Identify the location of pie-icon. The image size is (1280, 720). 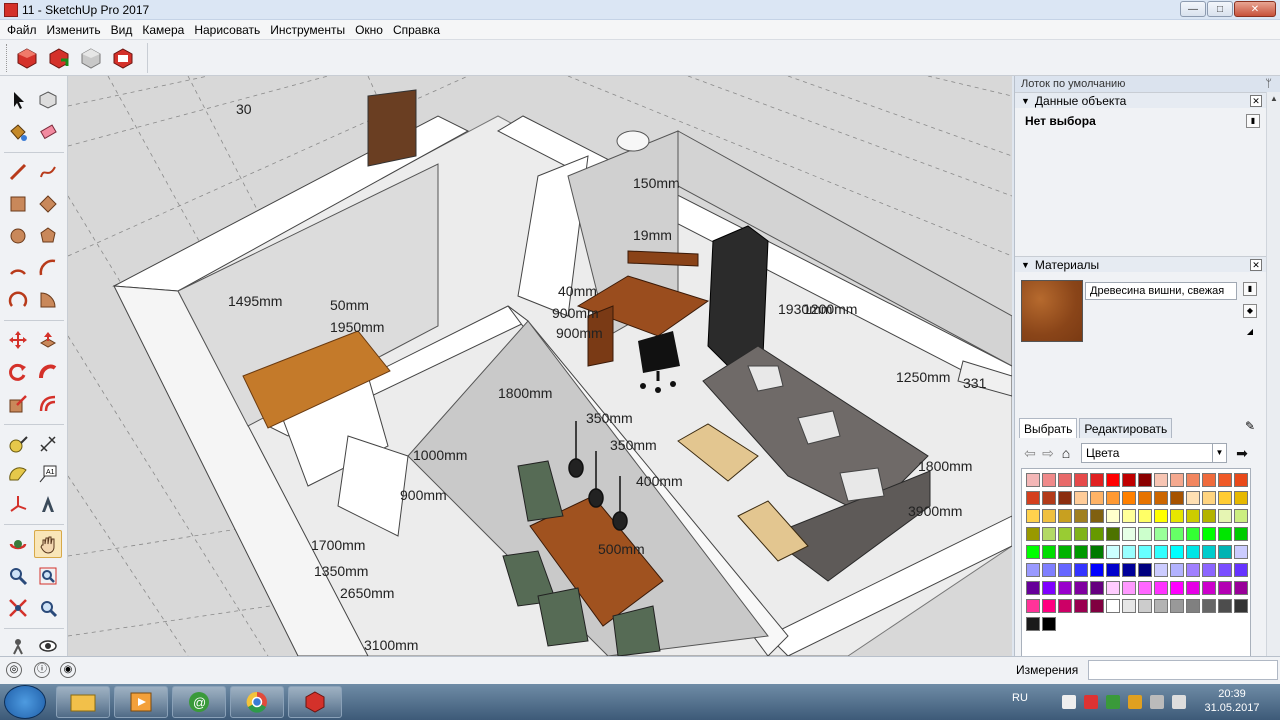
(48, 300).